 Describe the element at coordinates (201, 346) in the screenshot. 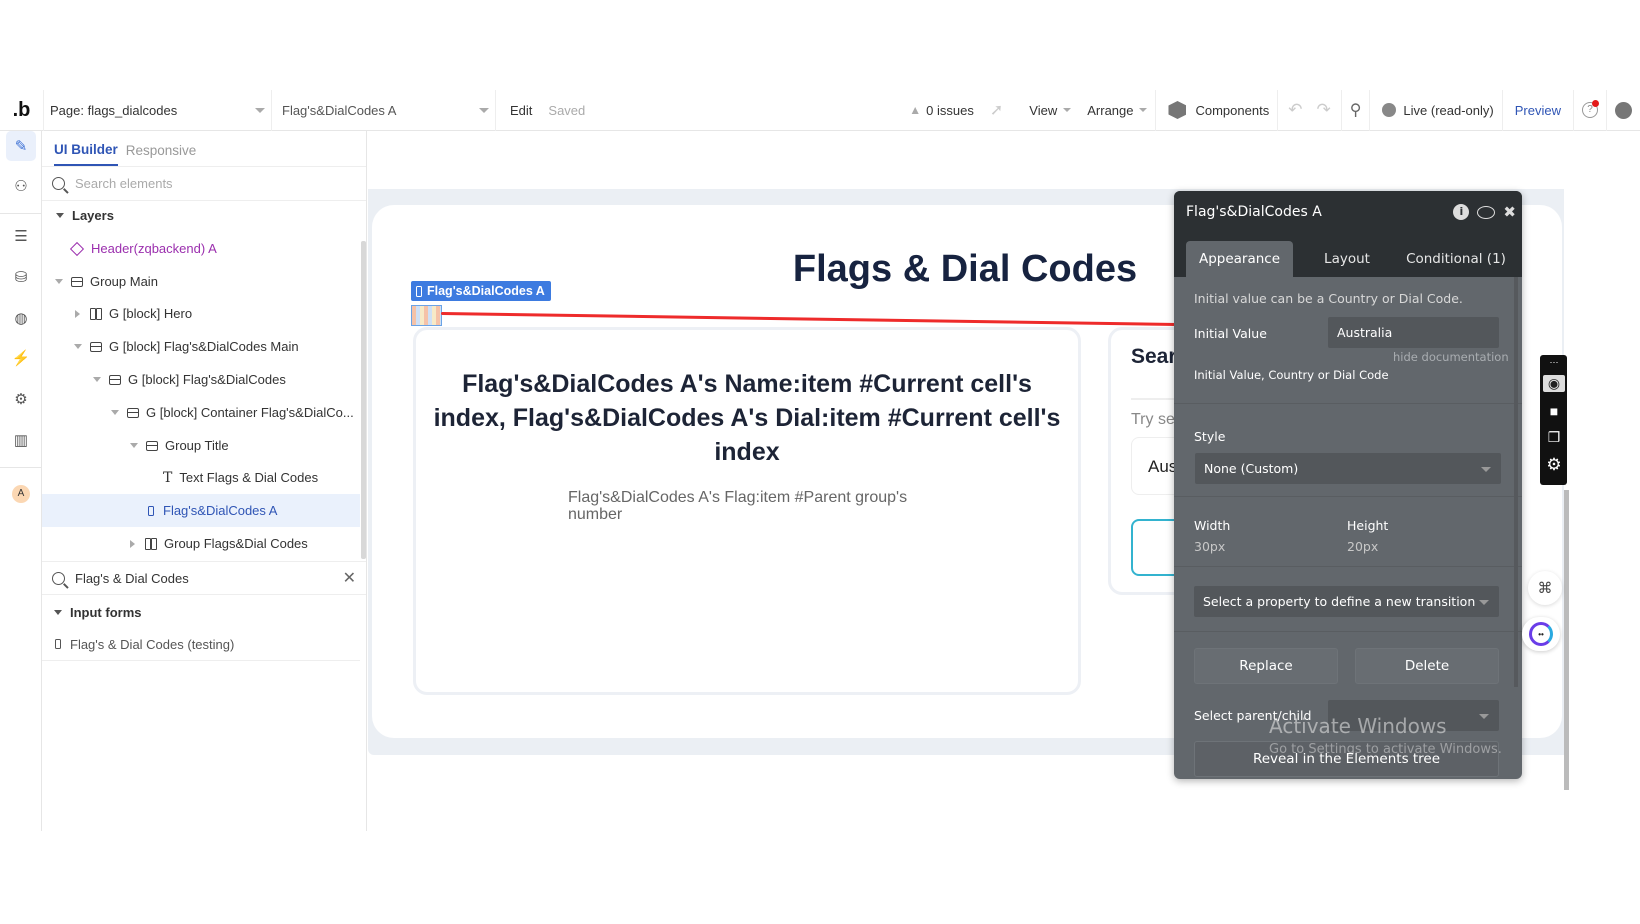

I see `tree-item: G [block] Flag's&DialCodes Main` at that location.